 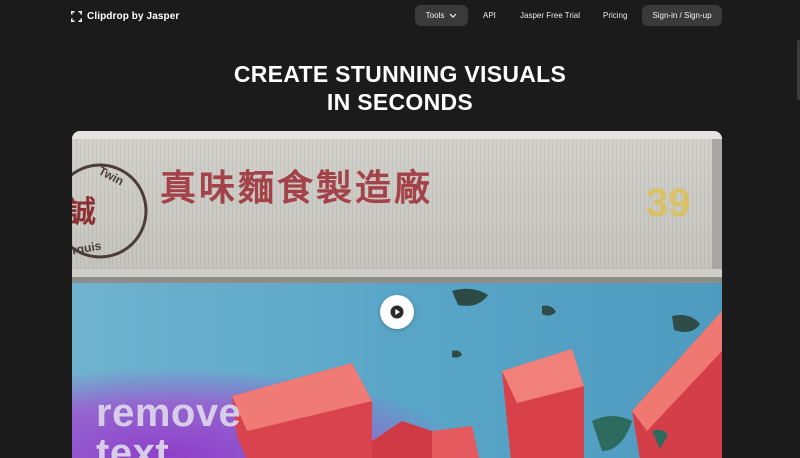 I want to click on nav-link-api: API, so click(x=489, y=15).